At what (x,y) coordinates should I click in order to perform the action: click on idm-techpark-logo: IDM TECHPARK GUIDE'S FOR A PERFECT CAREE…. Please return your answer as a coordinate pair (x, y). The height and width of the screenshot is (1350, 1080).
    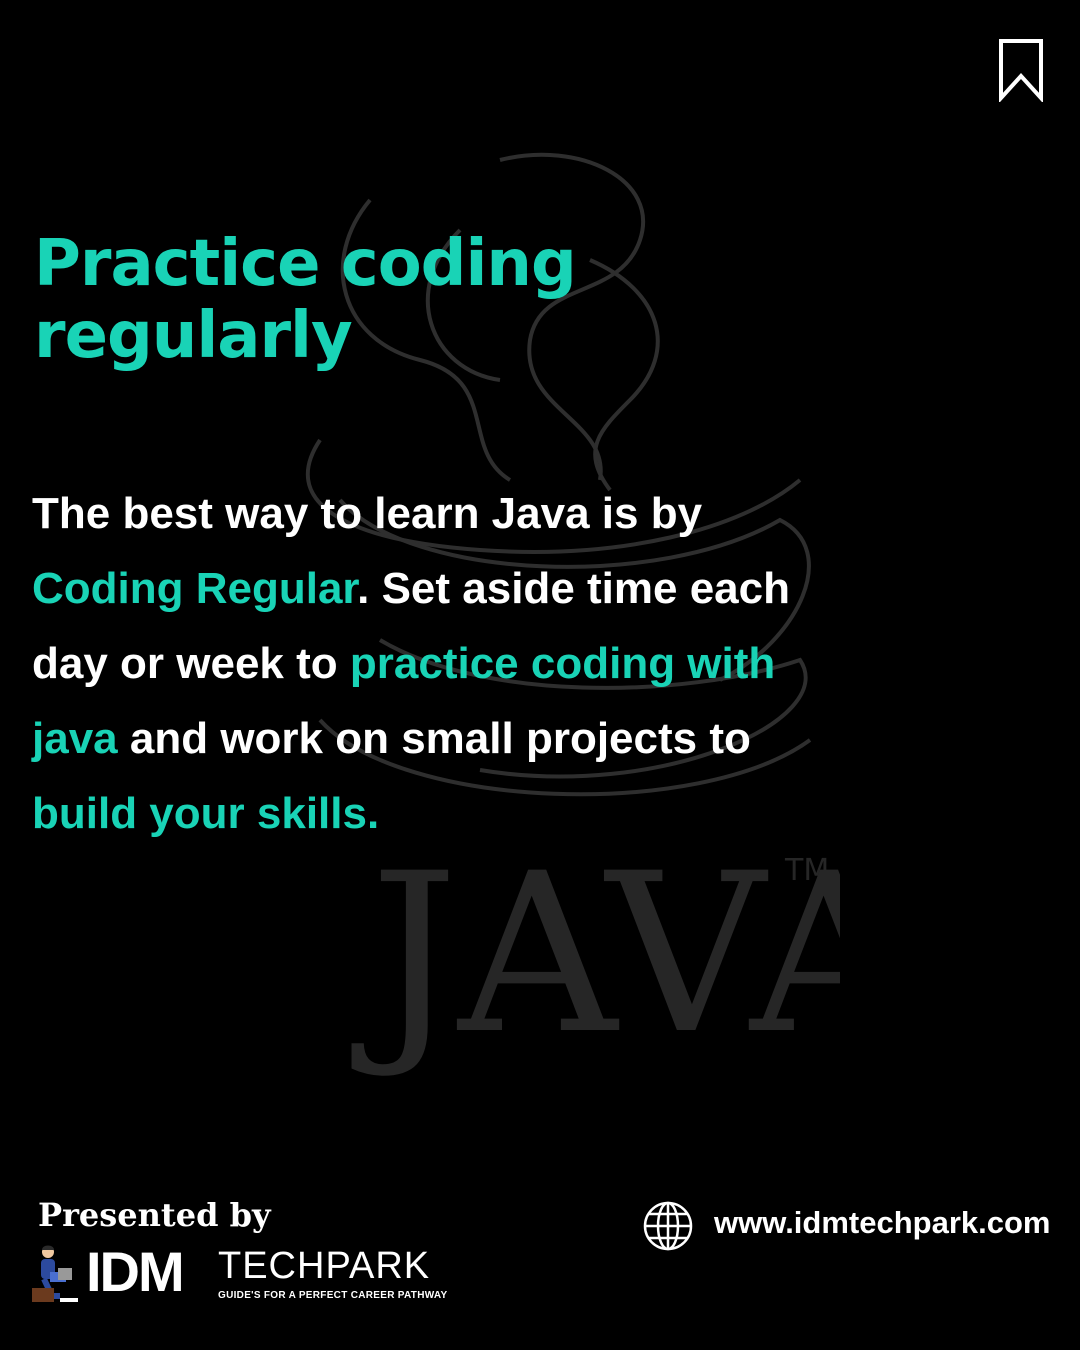
    Looking at the image, I should click on (242, 1274).